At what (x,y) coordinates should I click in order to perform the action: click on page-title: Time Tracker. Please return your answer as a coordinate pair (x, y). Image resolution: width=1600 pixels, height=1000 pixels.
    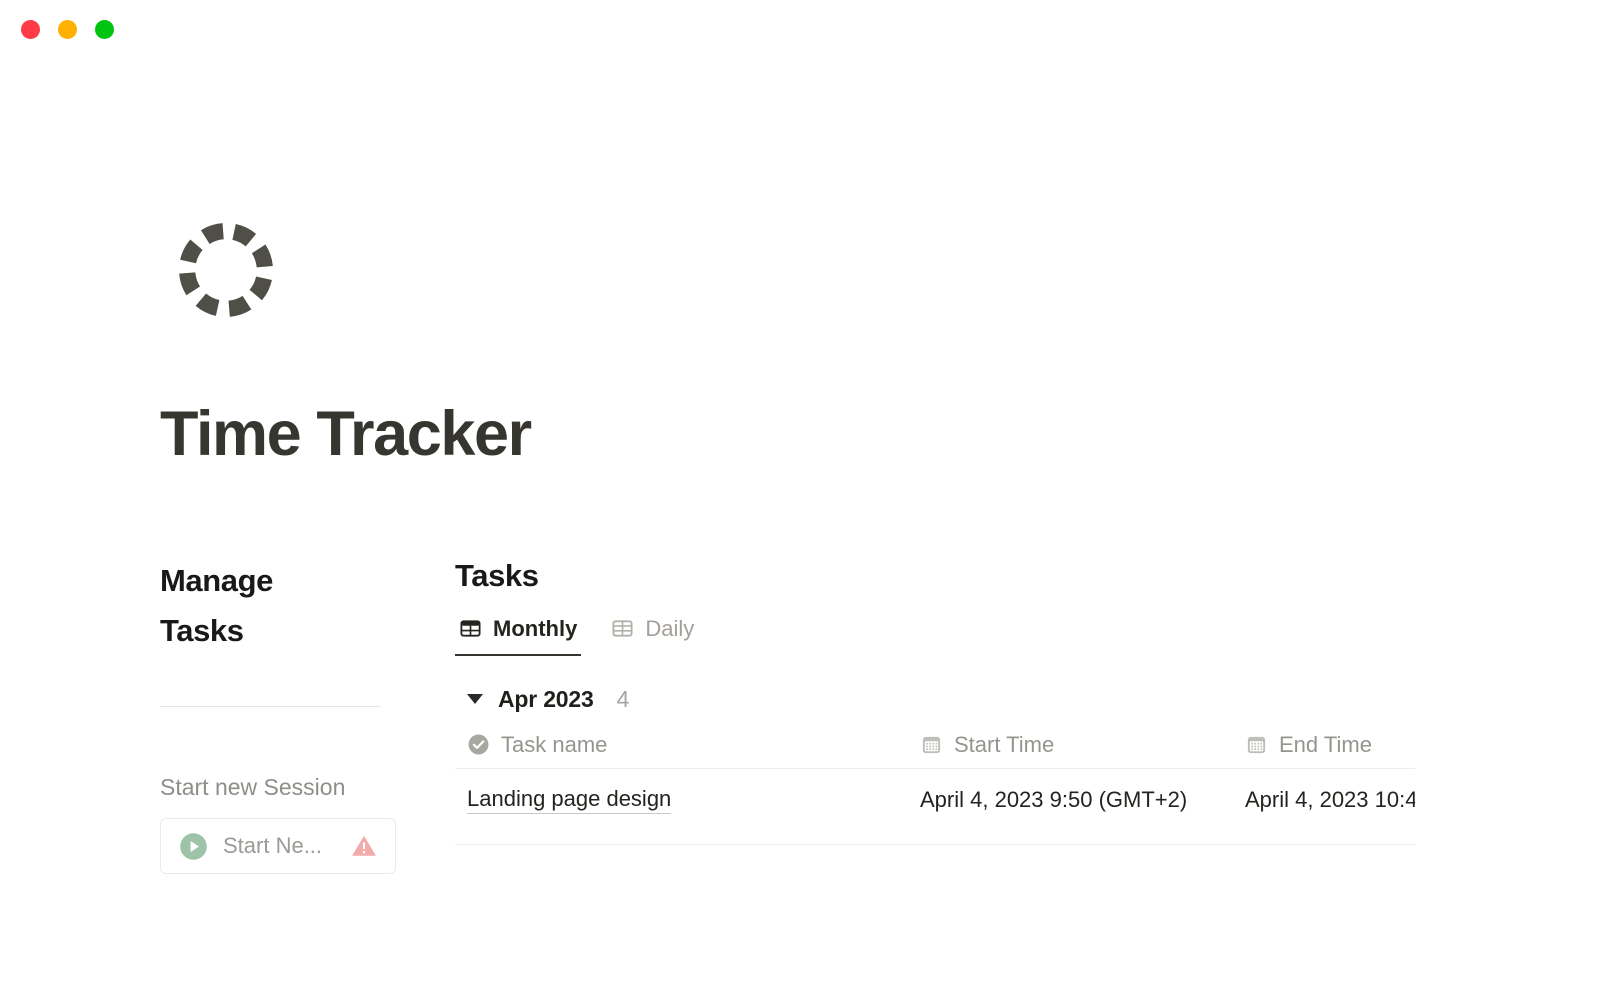
    Looking at the image, I should click on (346, 434).